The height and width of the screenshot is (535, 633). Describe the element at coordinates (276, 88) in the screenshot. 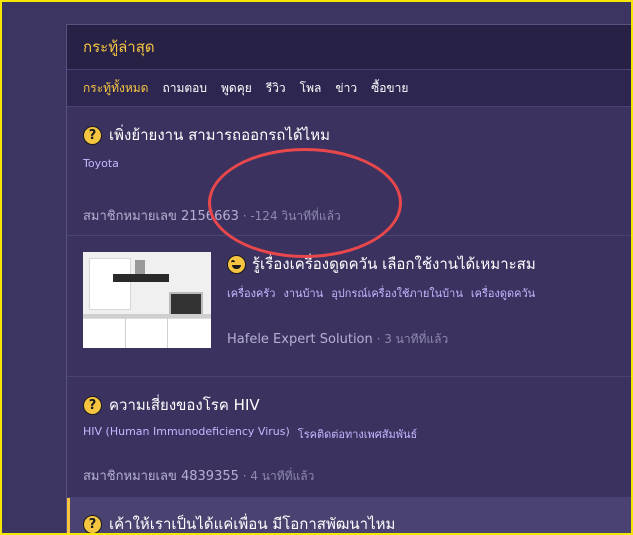

I see `tab-review: รีวิว` at that location.